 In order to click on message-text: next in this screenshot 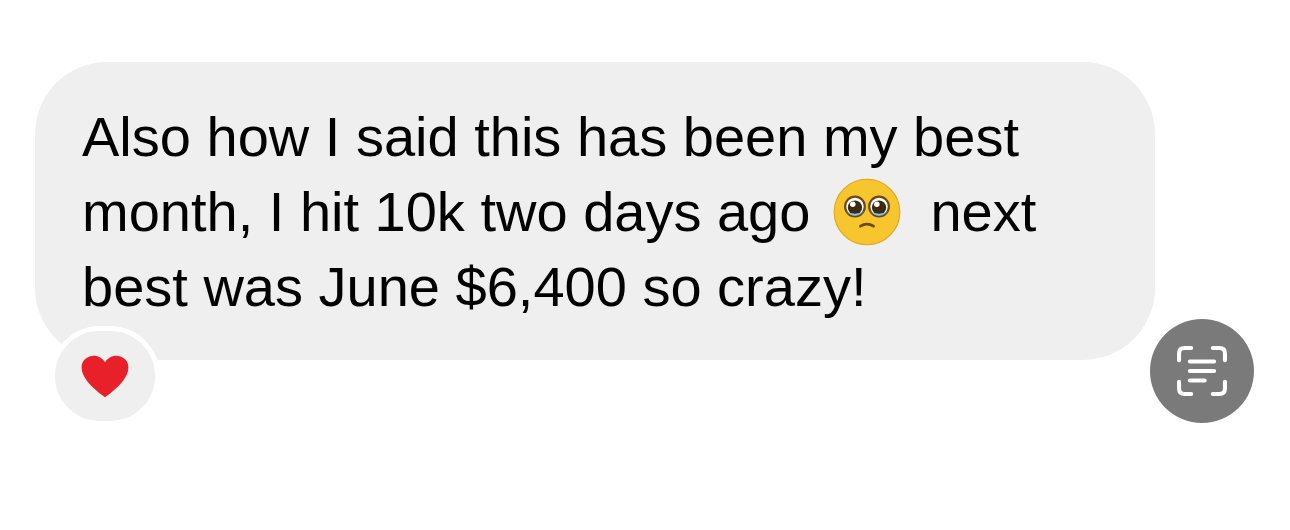, I will do `click(983, 212)`.